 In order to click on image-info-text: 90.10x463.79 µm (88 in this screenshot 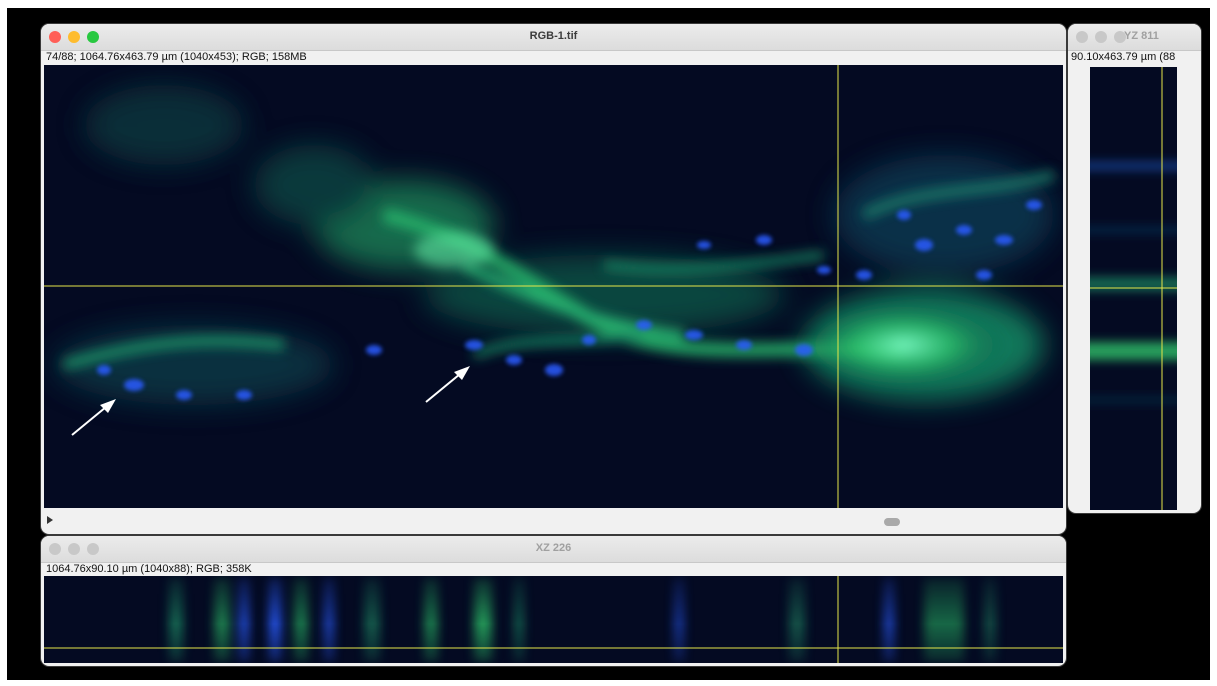, I will do `click(1123, 57)`.